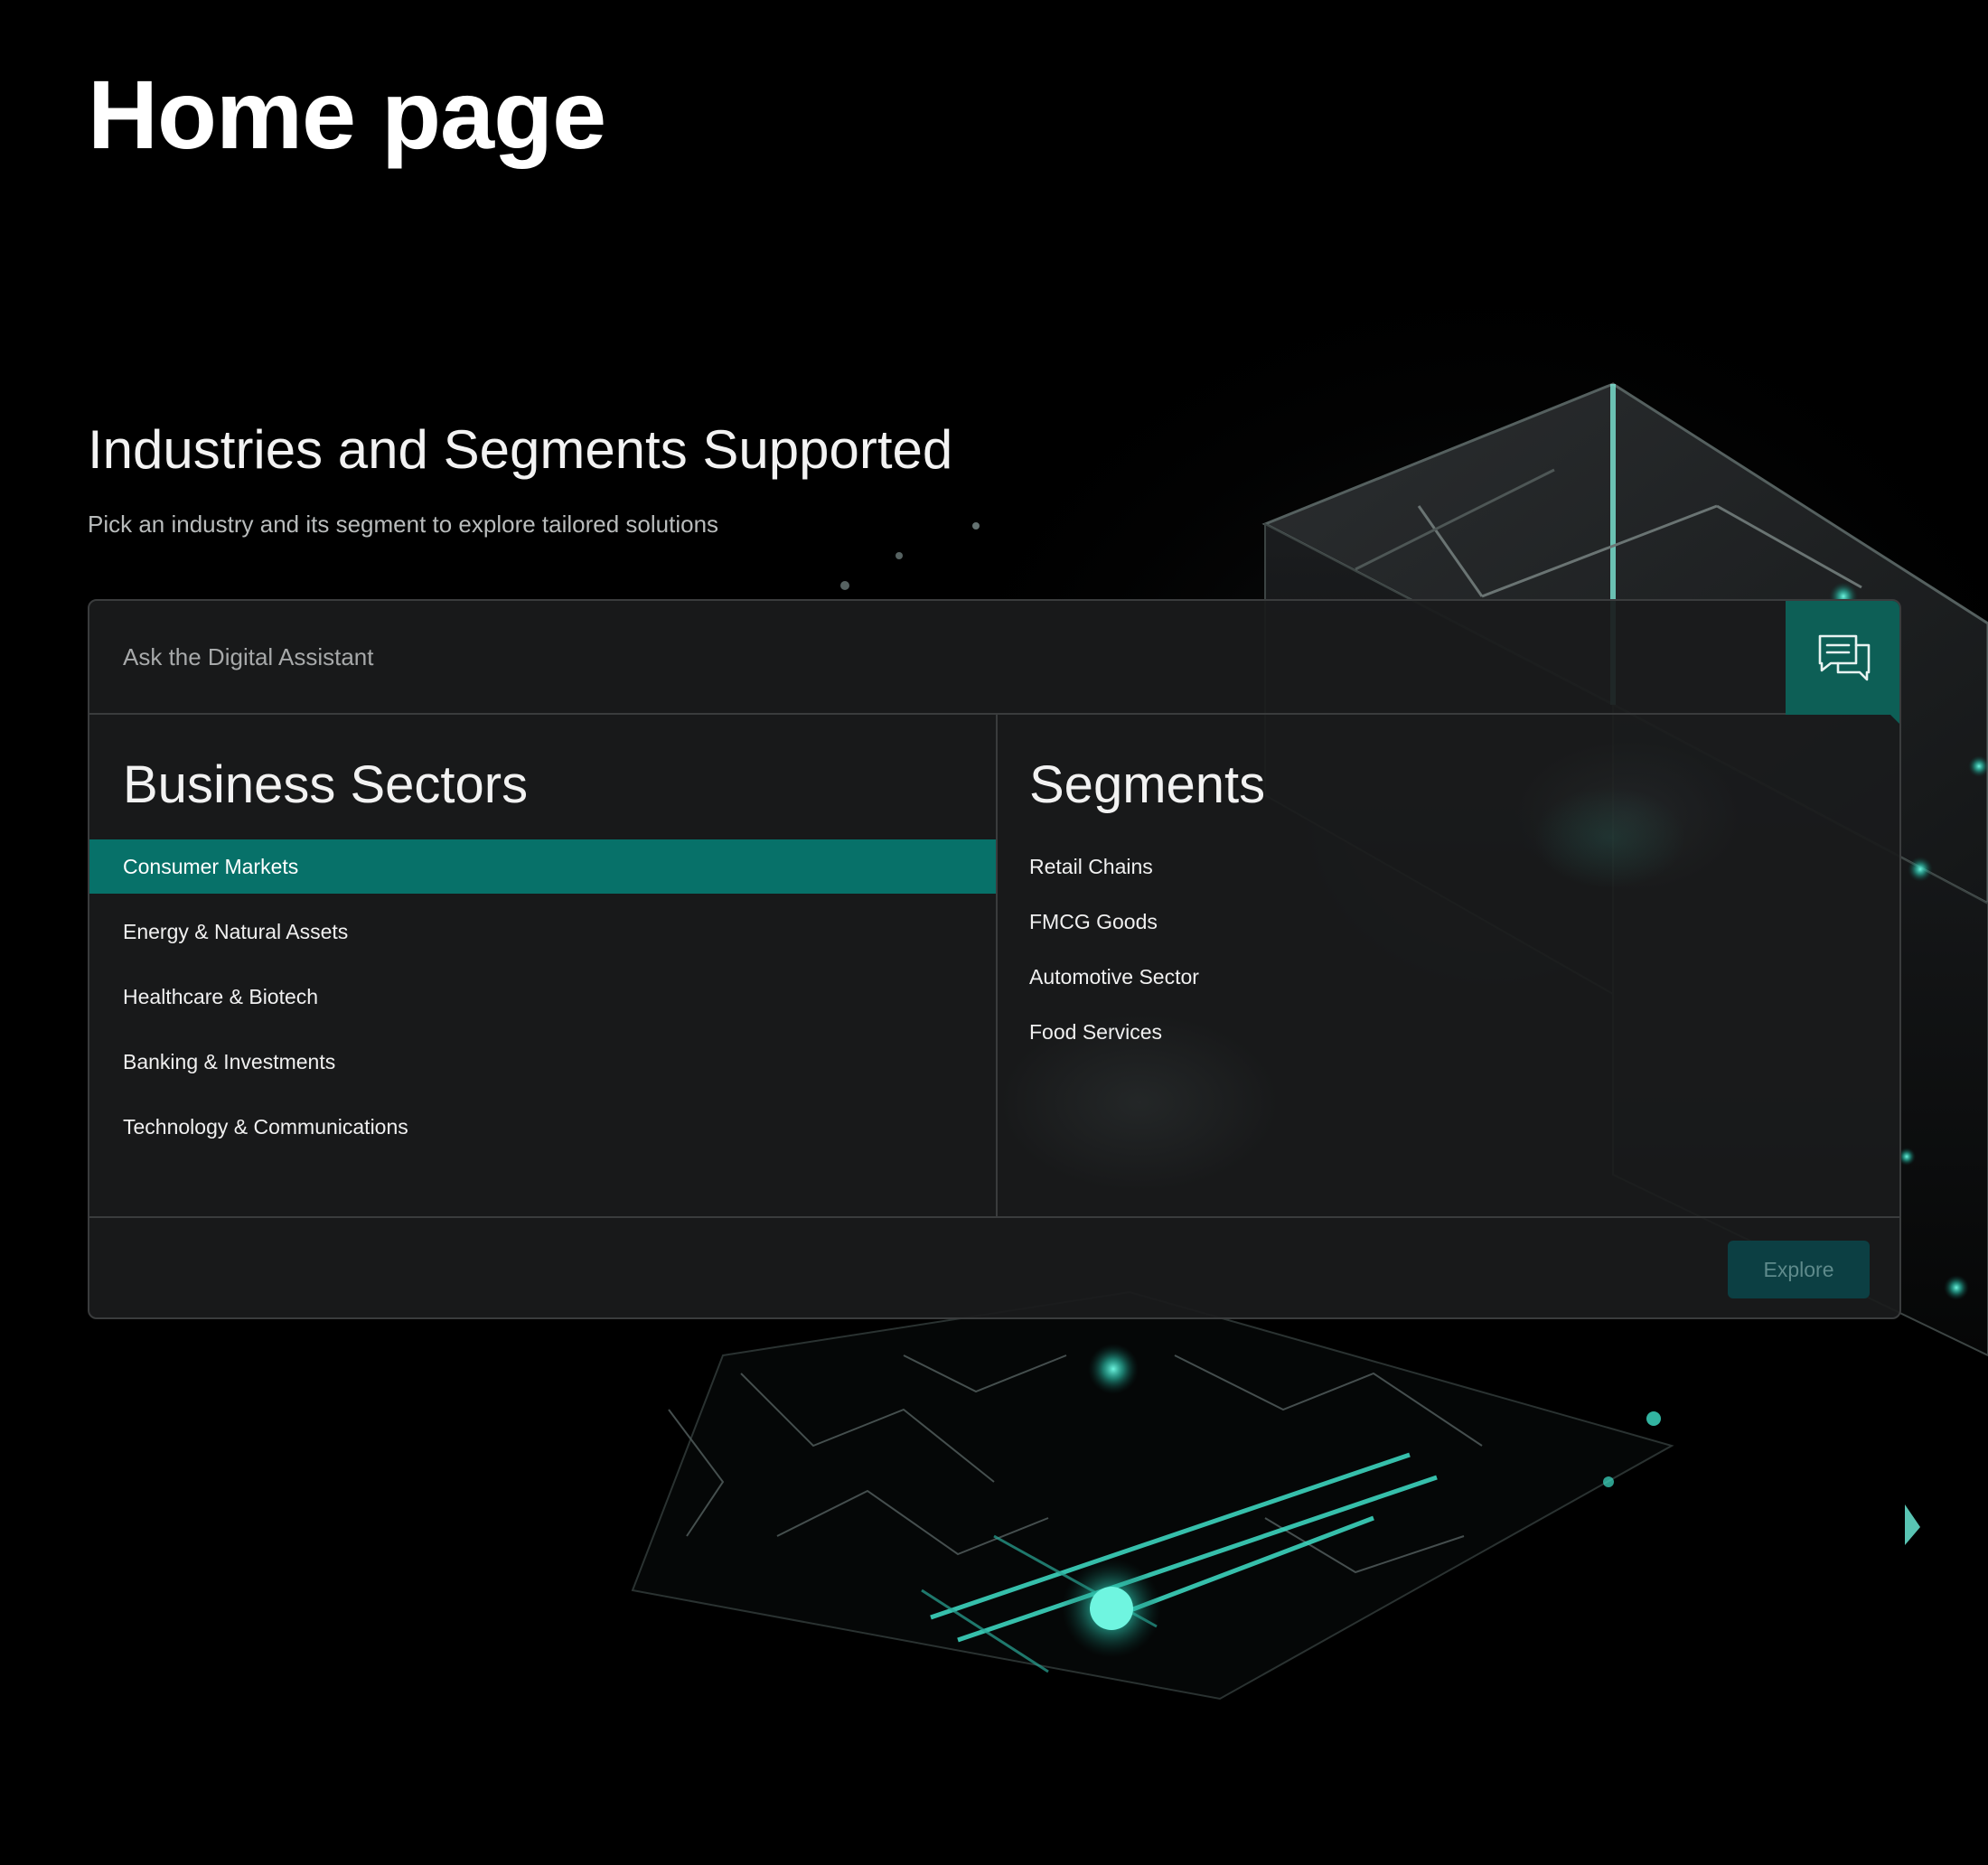  What do you see at coordinates (994, 1267) in the screenshot?
I see `panel-footer: Explore` at bounding box center [994, 1267].